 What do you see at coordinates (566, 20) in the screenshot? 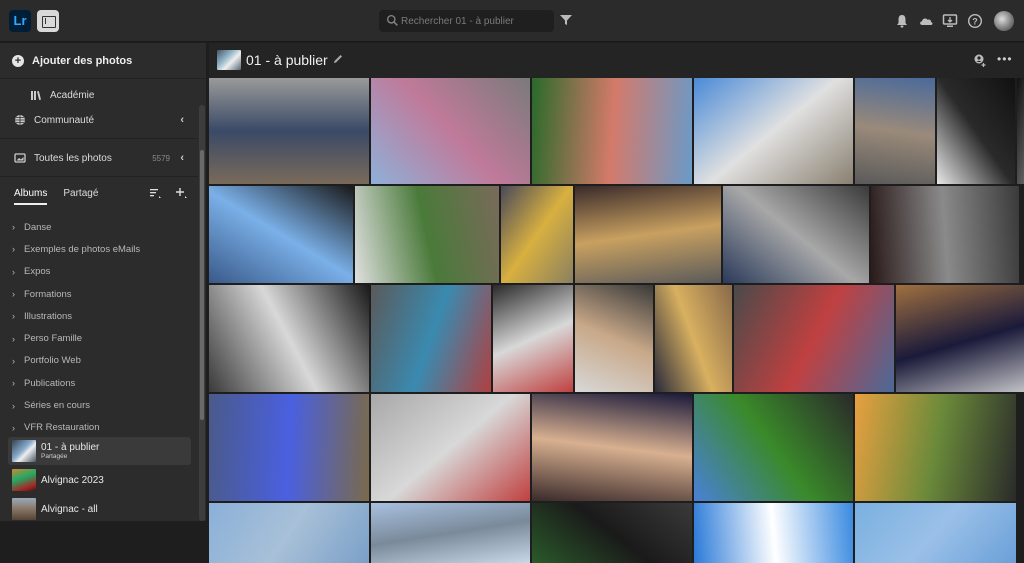
I see `filter-icon` at bounding box center [566, 20].